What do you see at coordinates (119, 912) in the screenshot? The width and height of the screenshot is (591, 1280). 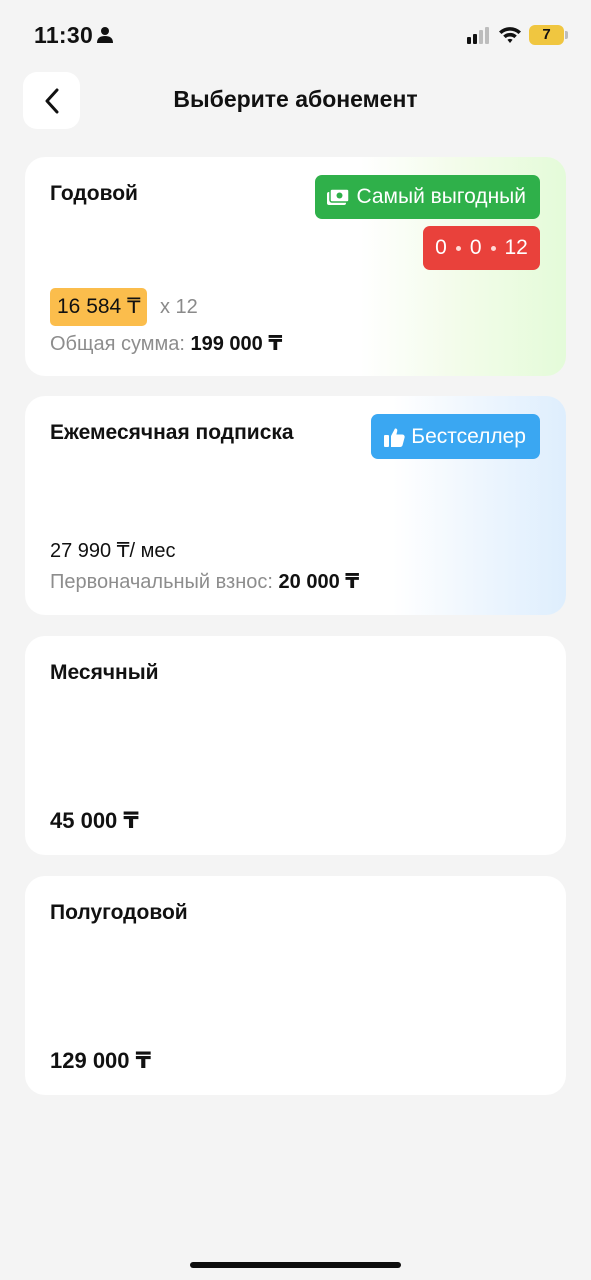 I see `plan-title: Полугодовой` at bounding box center [119, 912].